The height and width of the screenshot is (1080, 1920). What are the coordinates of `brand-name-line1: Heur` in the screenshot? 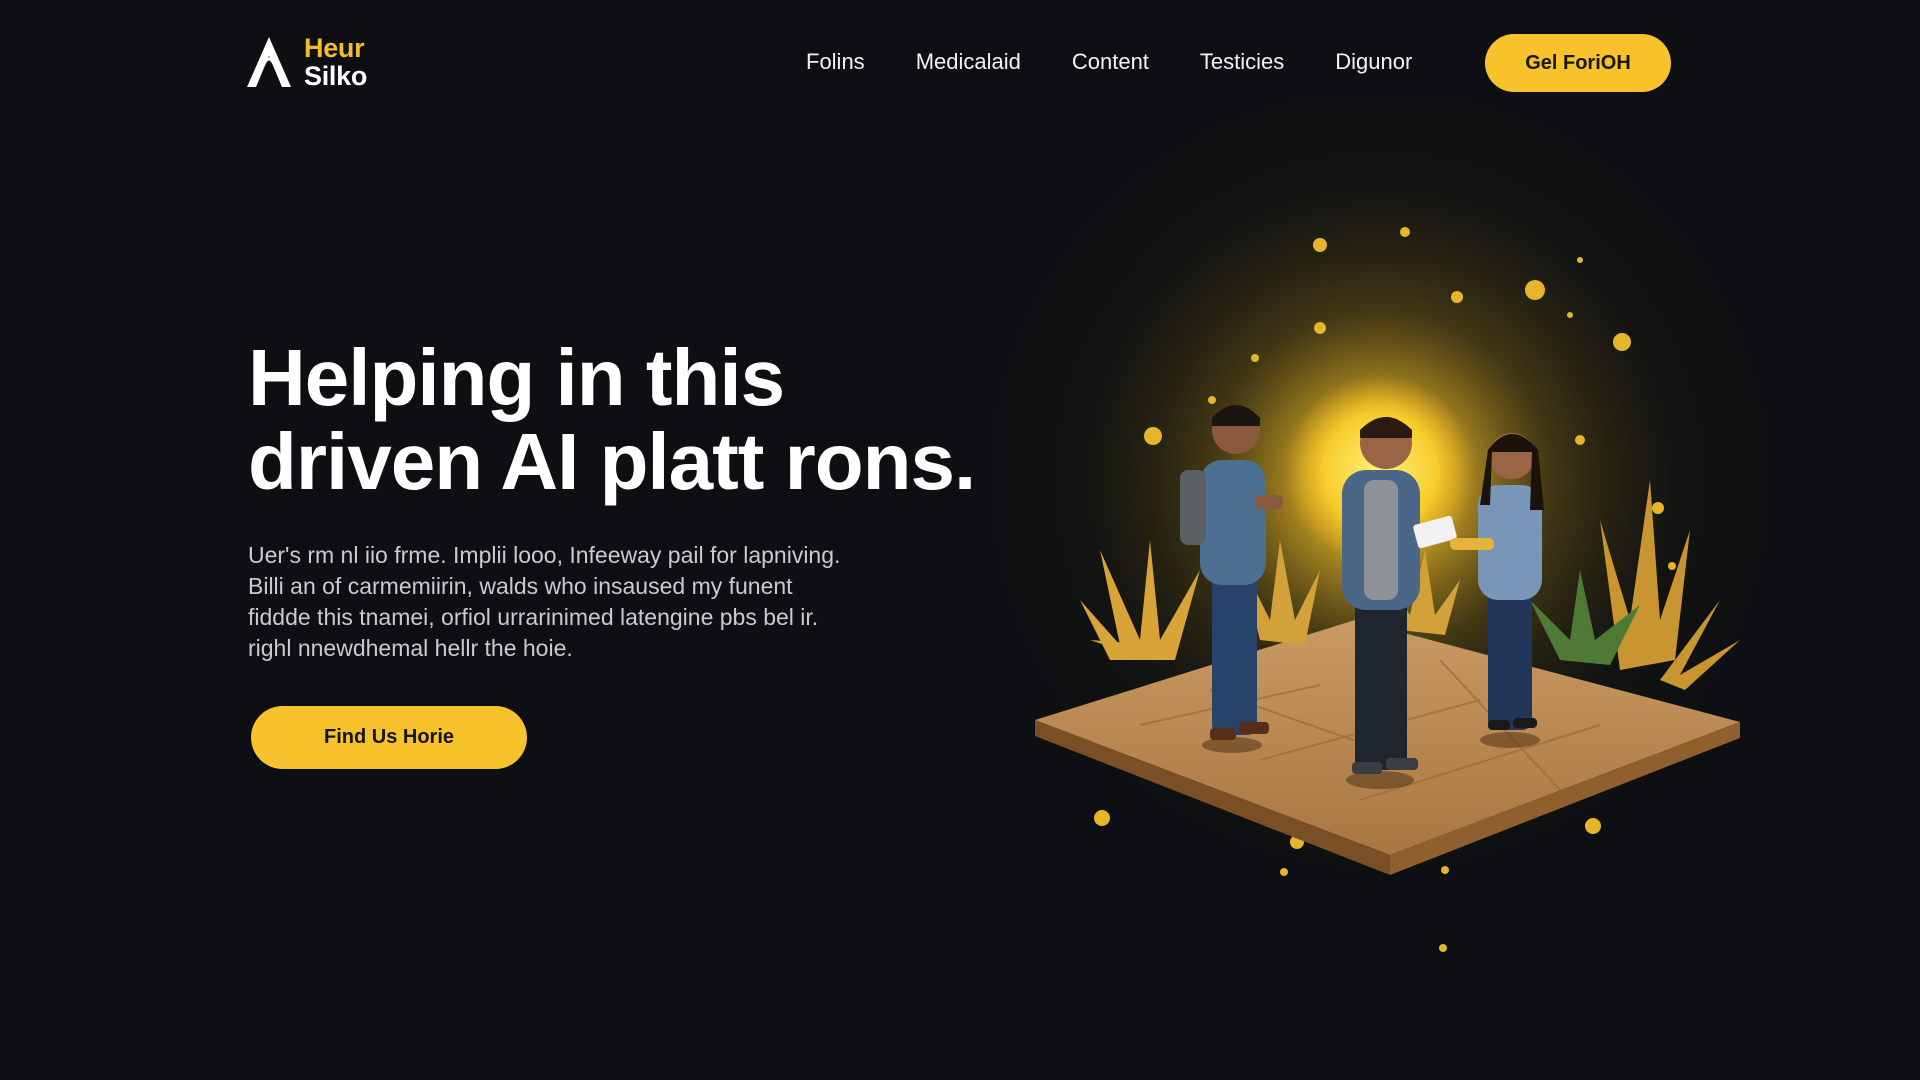 It's located at (334, 48).